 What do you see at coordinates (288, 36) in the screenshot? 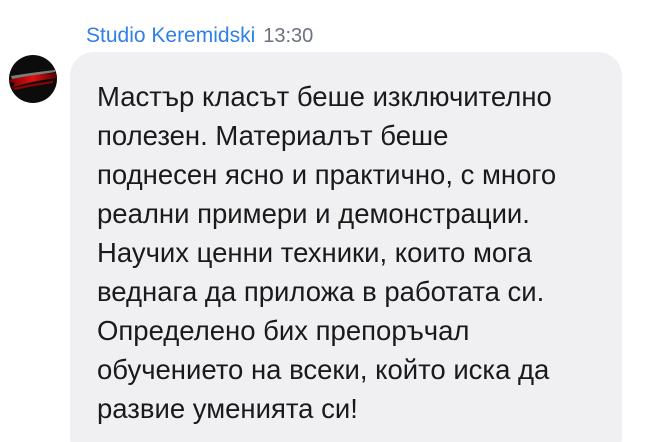
I see `message-timestamp: 13:30` at bounding box center [288, 36].